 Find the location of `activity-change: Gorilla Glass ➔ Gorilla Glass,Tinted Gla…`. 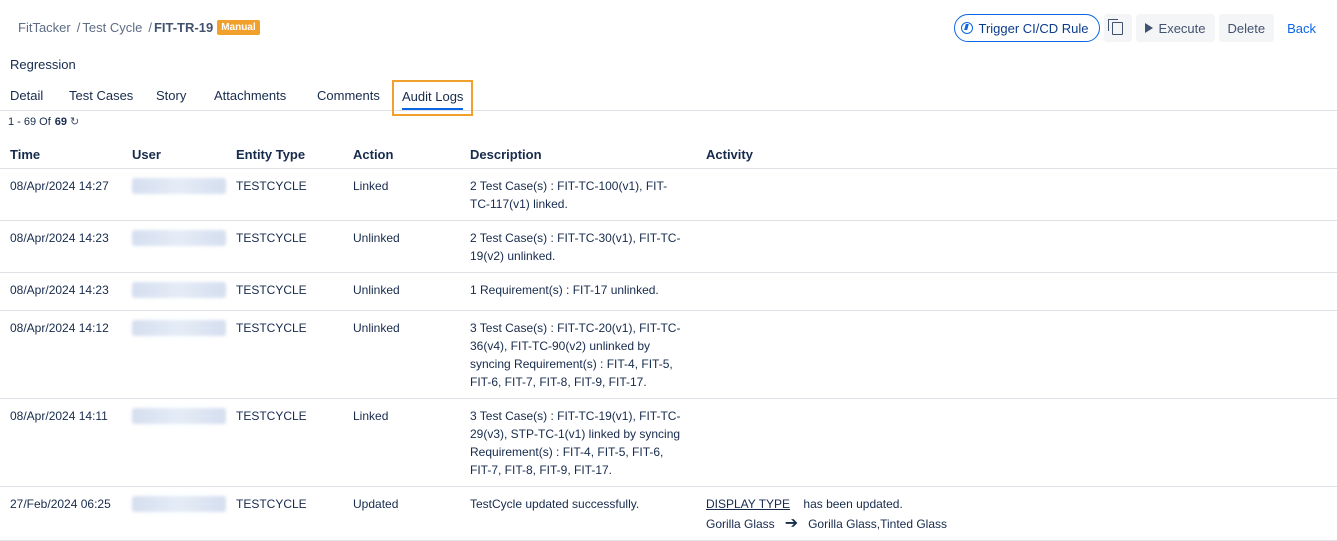

activity-change: Gorilla Glass ➔ Gorilla Glass,Tinted Gla… is located at coordinates (1021, 524).